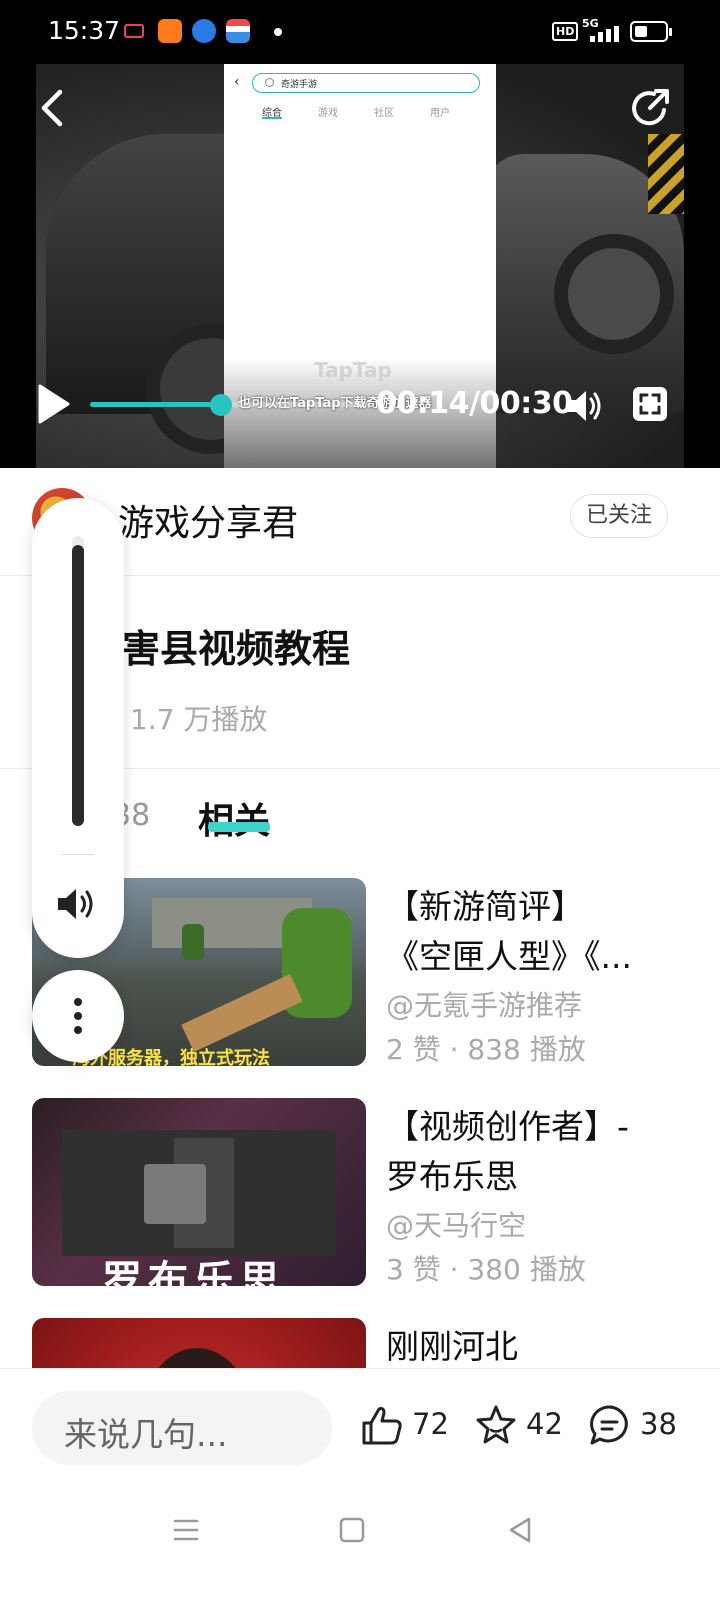 This screenshot has width=720, height=1612. What do you see at coordinates (605, 34) in the screenshot?
I see `signal-icon` at bounding box center [605, 34].